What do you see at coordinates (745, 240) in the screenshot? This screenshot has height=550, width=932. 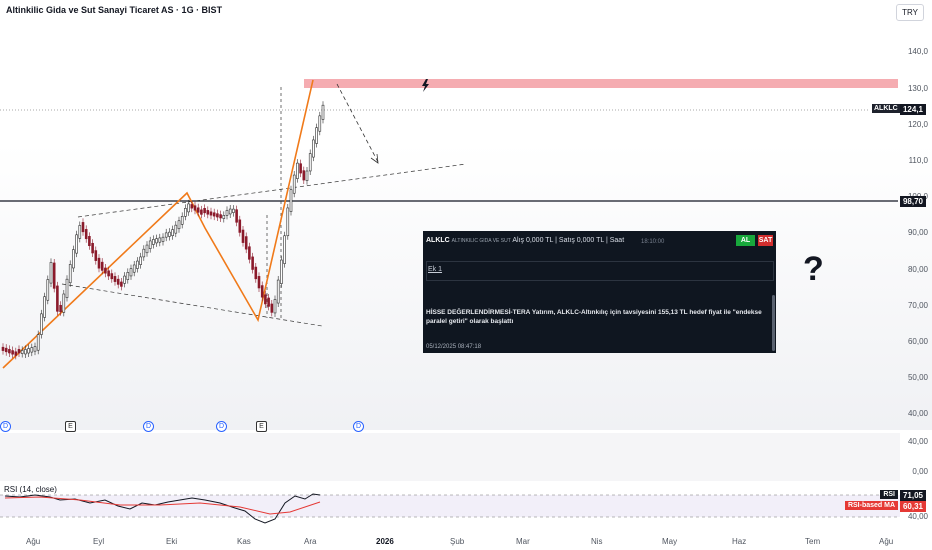 I see `buy-button: AL` at bounding box center [745, 240].